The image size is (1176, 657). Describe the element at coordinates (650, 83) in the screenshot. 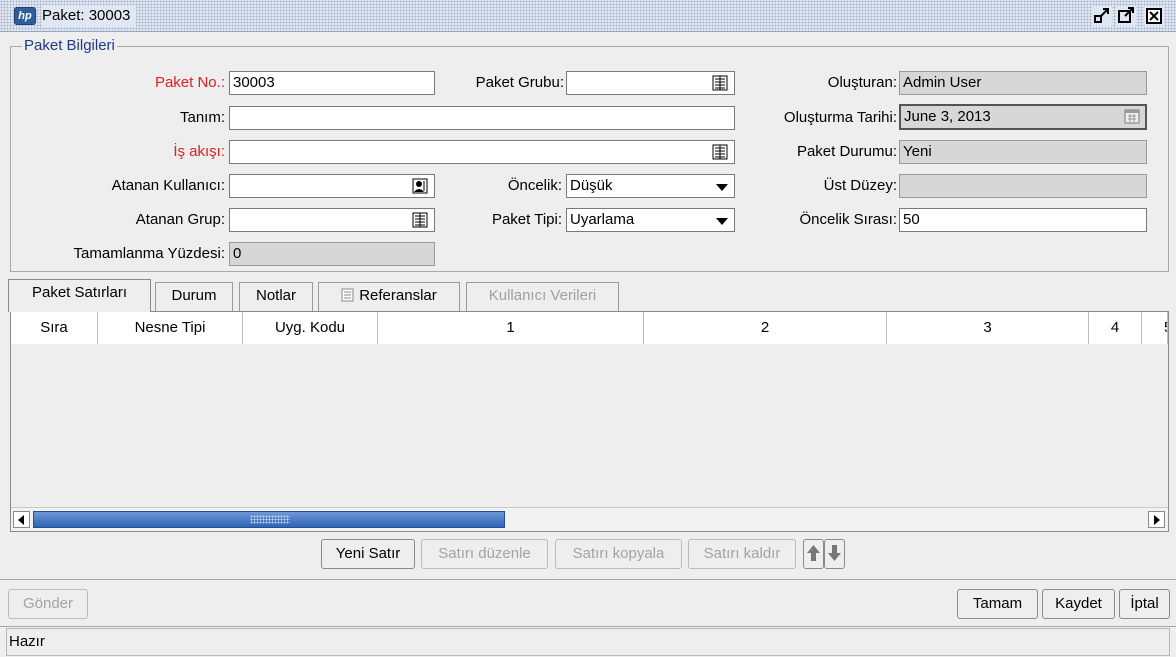

I see `paket-grubu-field` at that location.